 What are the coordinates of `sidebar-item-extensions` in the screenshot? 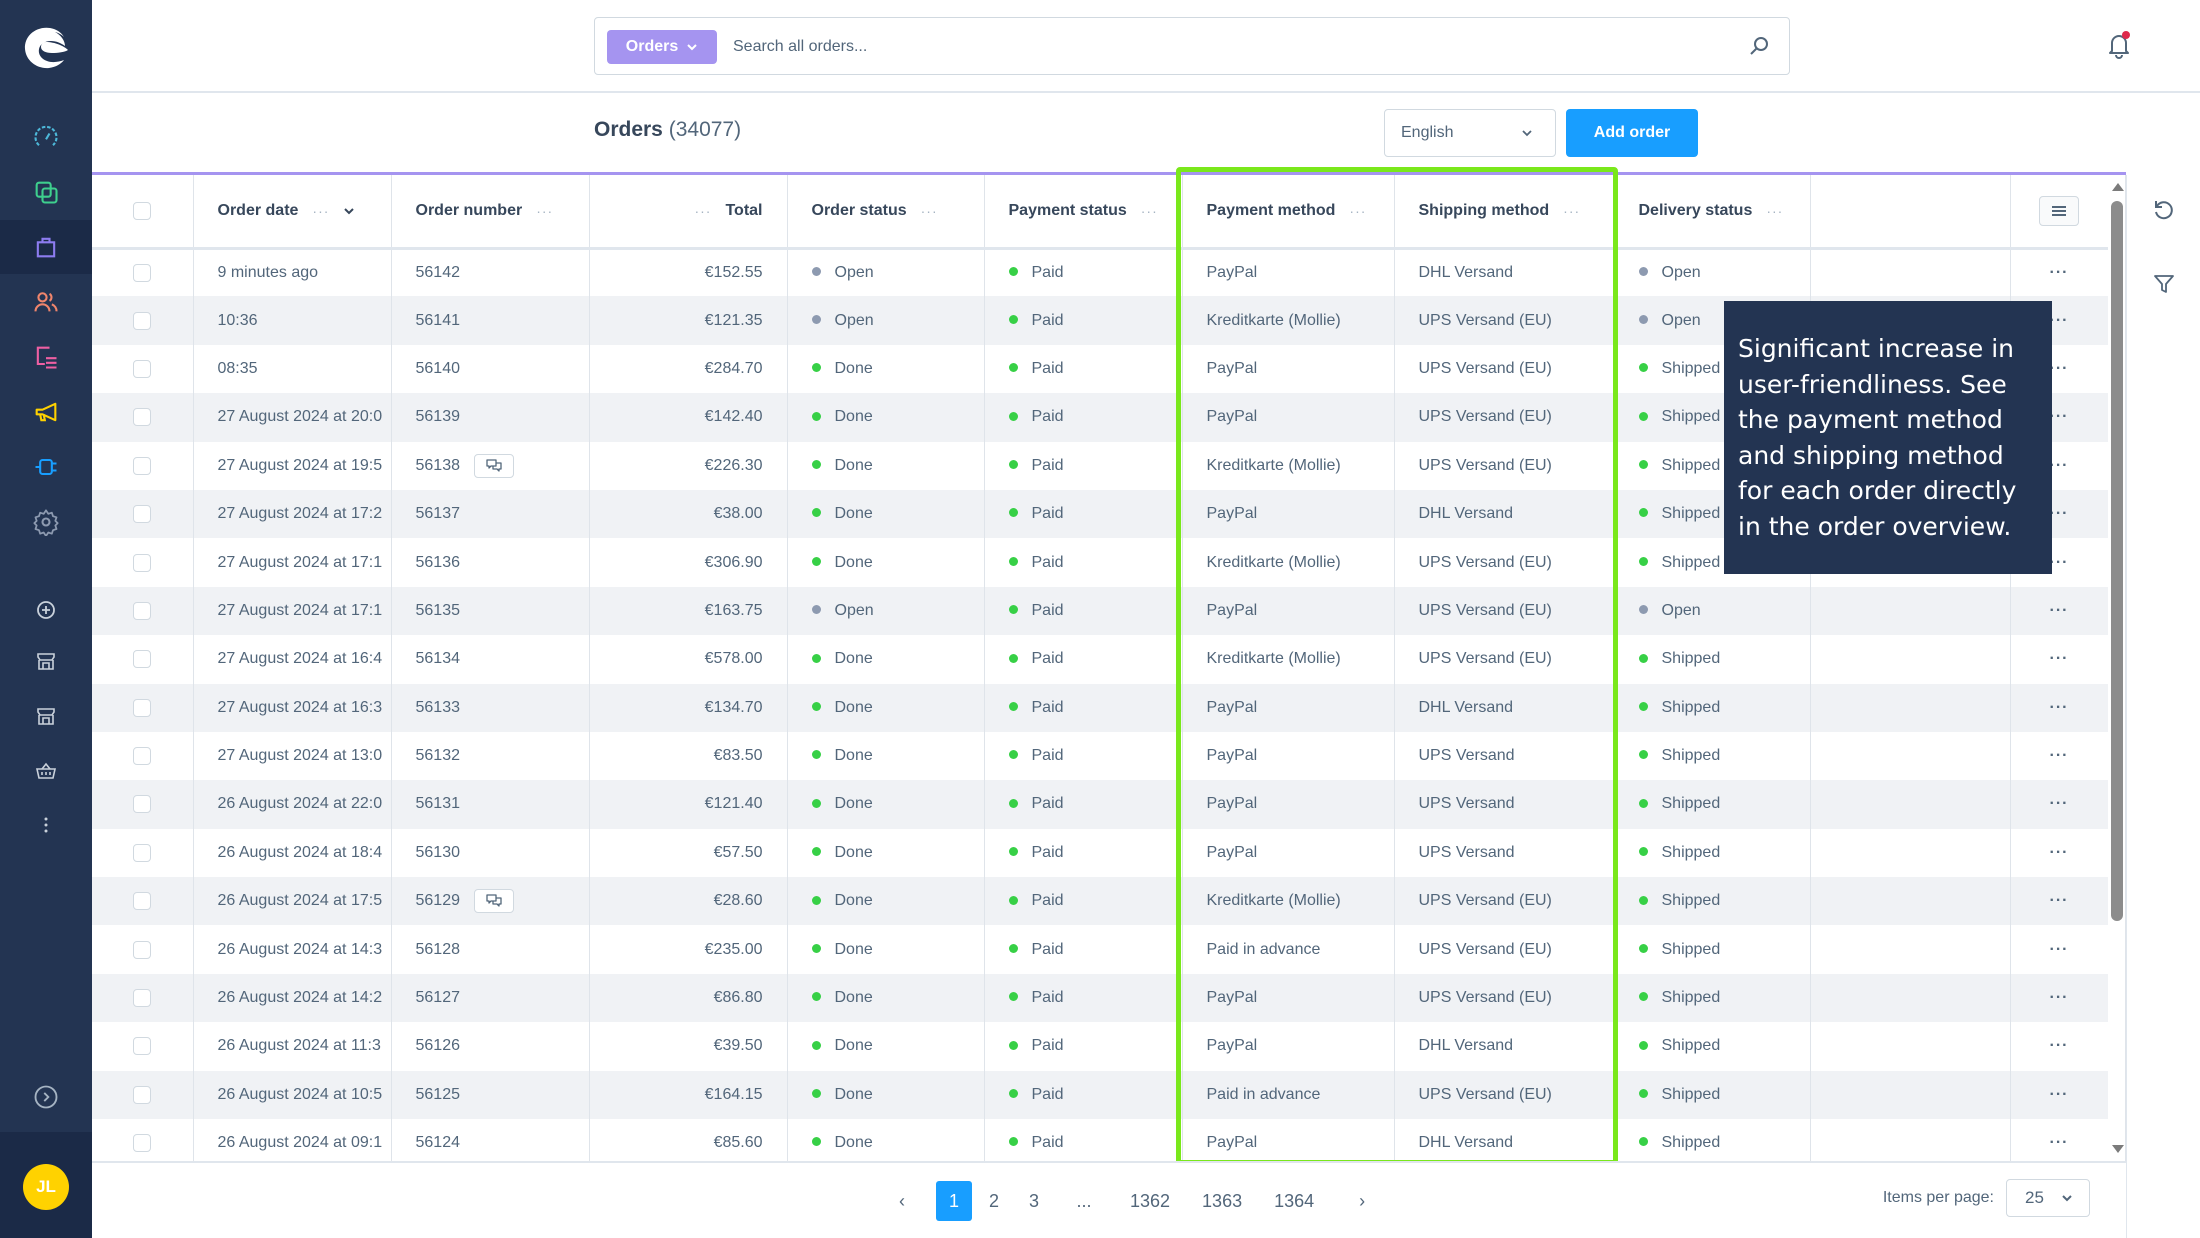 It's located at (46, 467).